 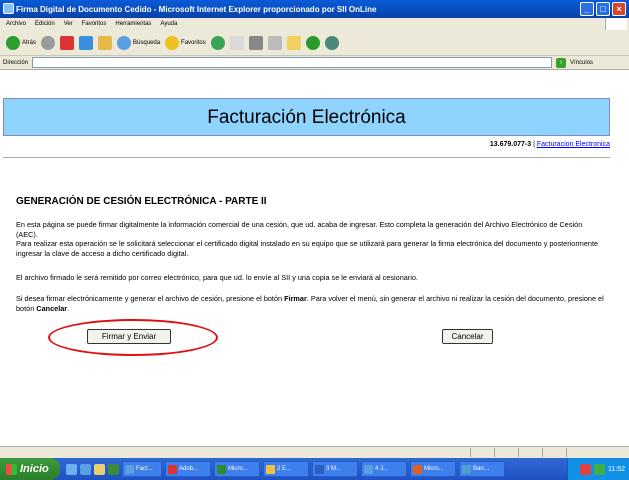 I want to click on header-divider, so click(x=306, y=157).